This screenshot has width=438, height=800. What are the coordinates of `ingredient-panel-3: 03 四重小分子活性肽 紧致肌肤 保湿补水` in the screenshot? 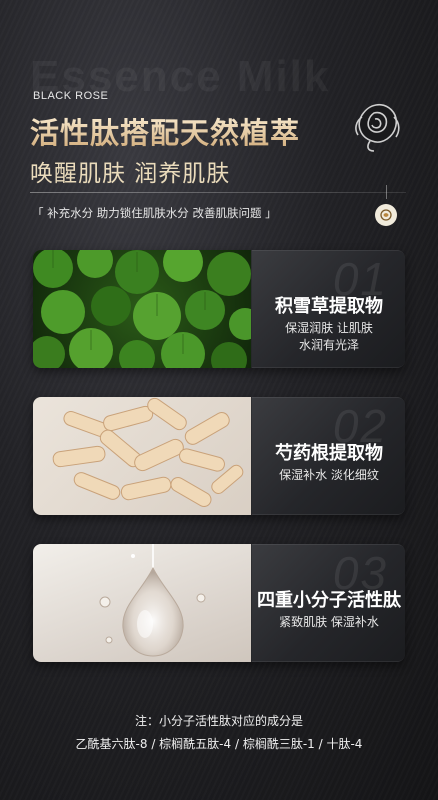 It's located at (328, 603).